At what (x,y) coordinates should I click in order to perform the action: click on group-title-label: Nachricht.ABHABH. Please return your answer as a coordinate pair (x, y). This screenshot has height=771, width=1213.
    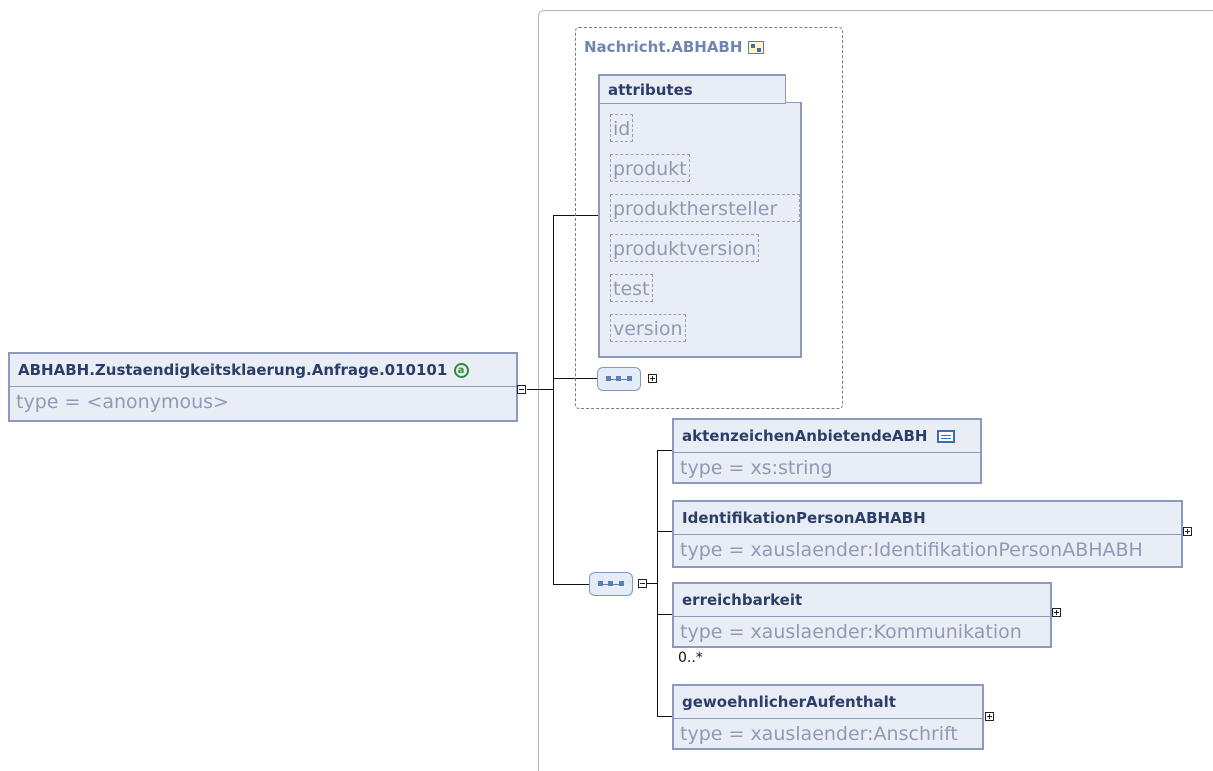
    Looking at the image, I should click on (663, 47).